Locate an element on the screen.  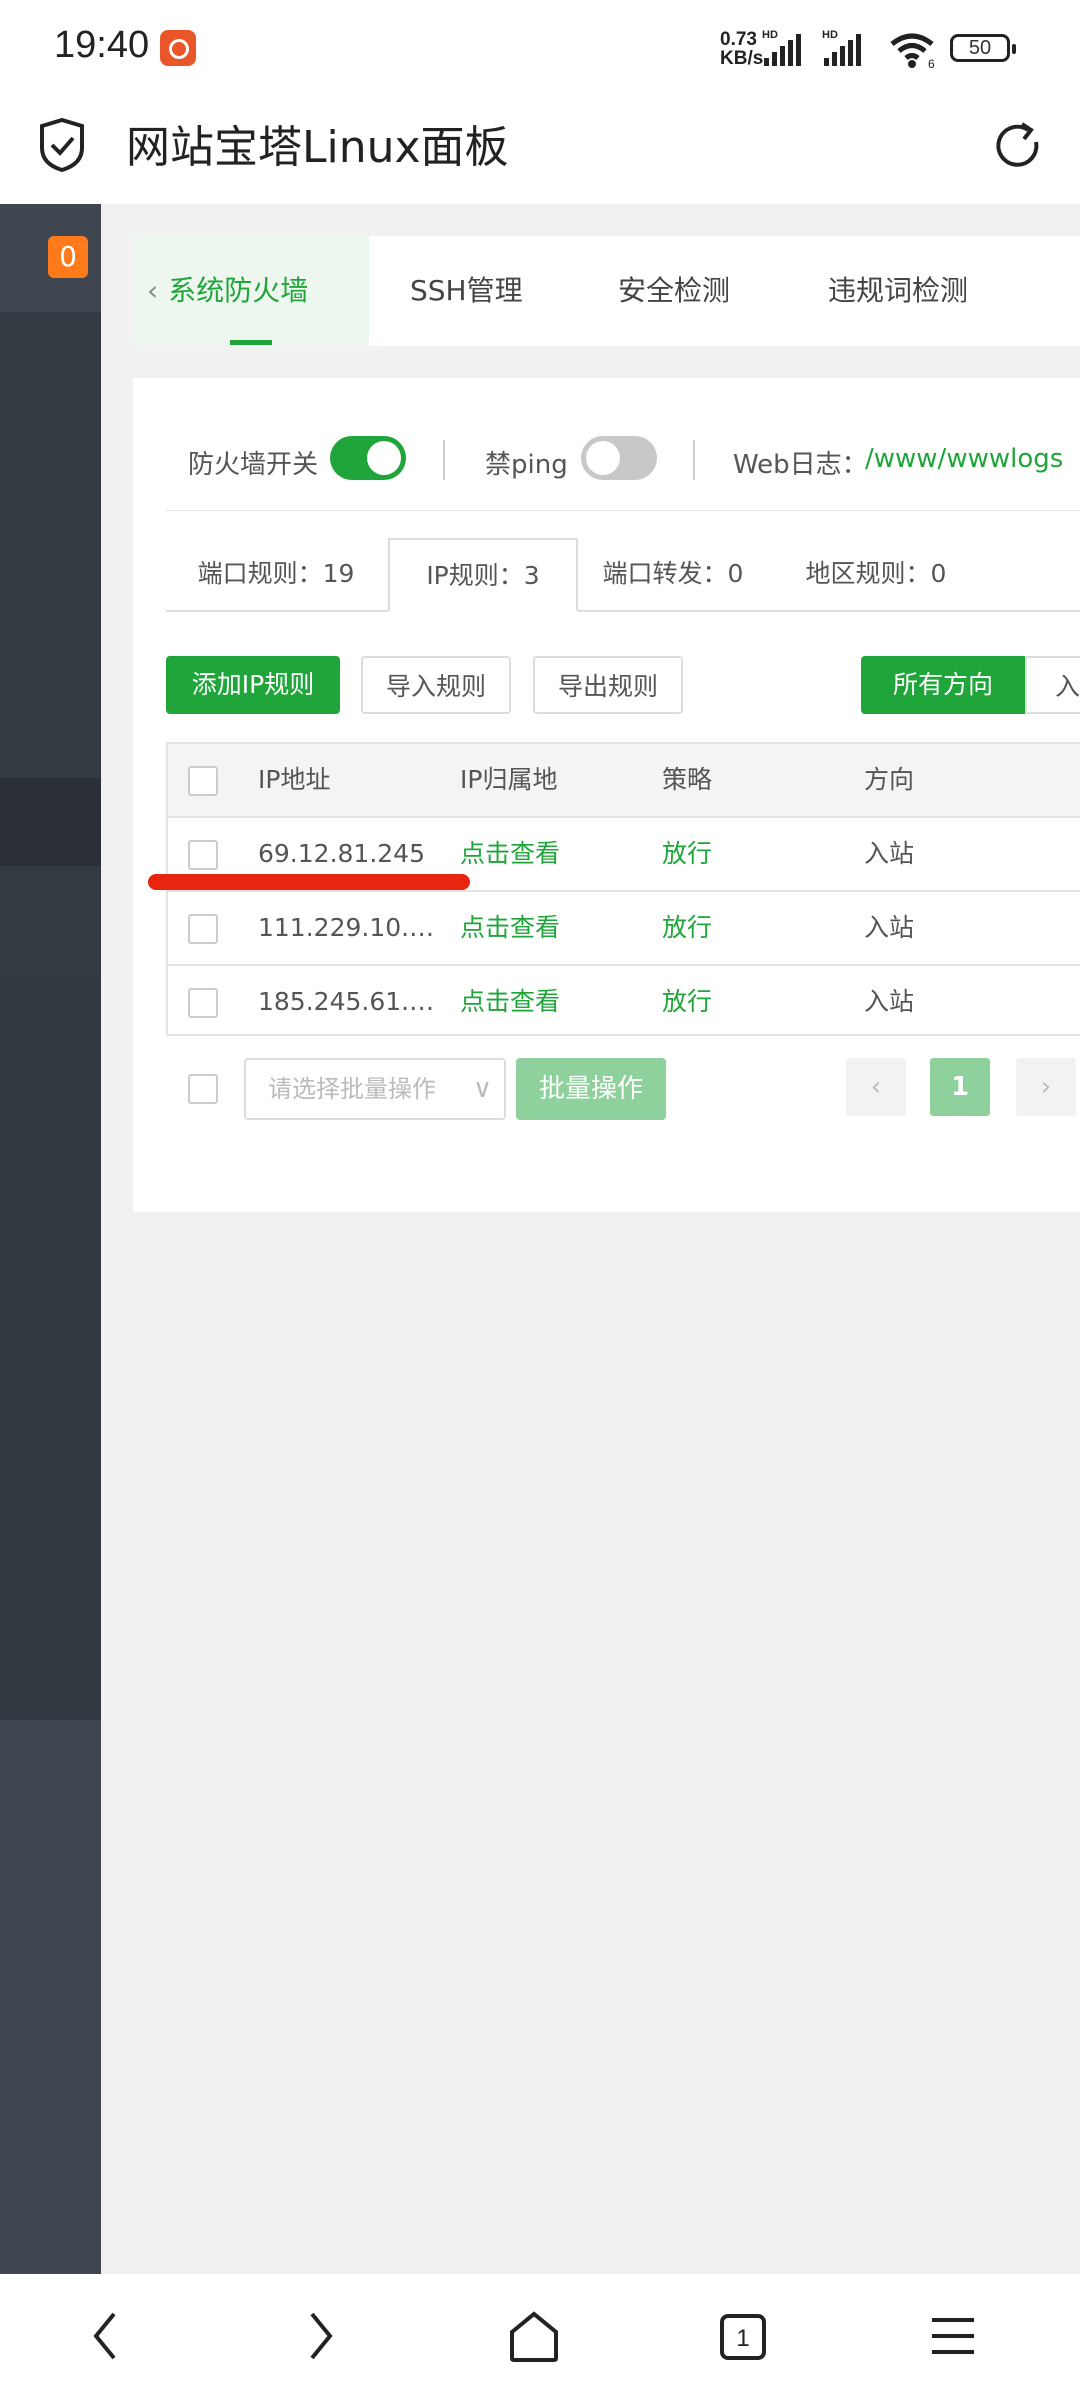
table-row: 111.229.10.… 点击查看 放行 入站 is located at coordinates (624, 928).